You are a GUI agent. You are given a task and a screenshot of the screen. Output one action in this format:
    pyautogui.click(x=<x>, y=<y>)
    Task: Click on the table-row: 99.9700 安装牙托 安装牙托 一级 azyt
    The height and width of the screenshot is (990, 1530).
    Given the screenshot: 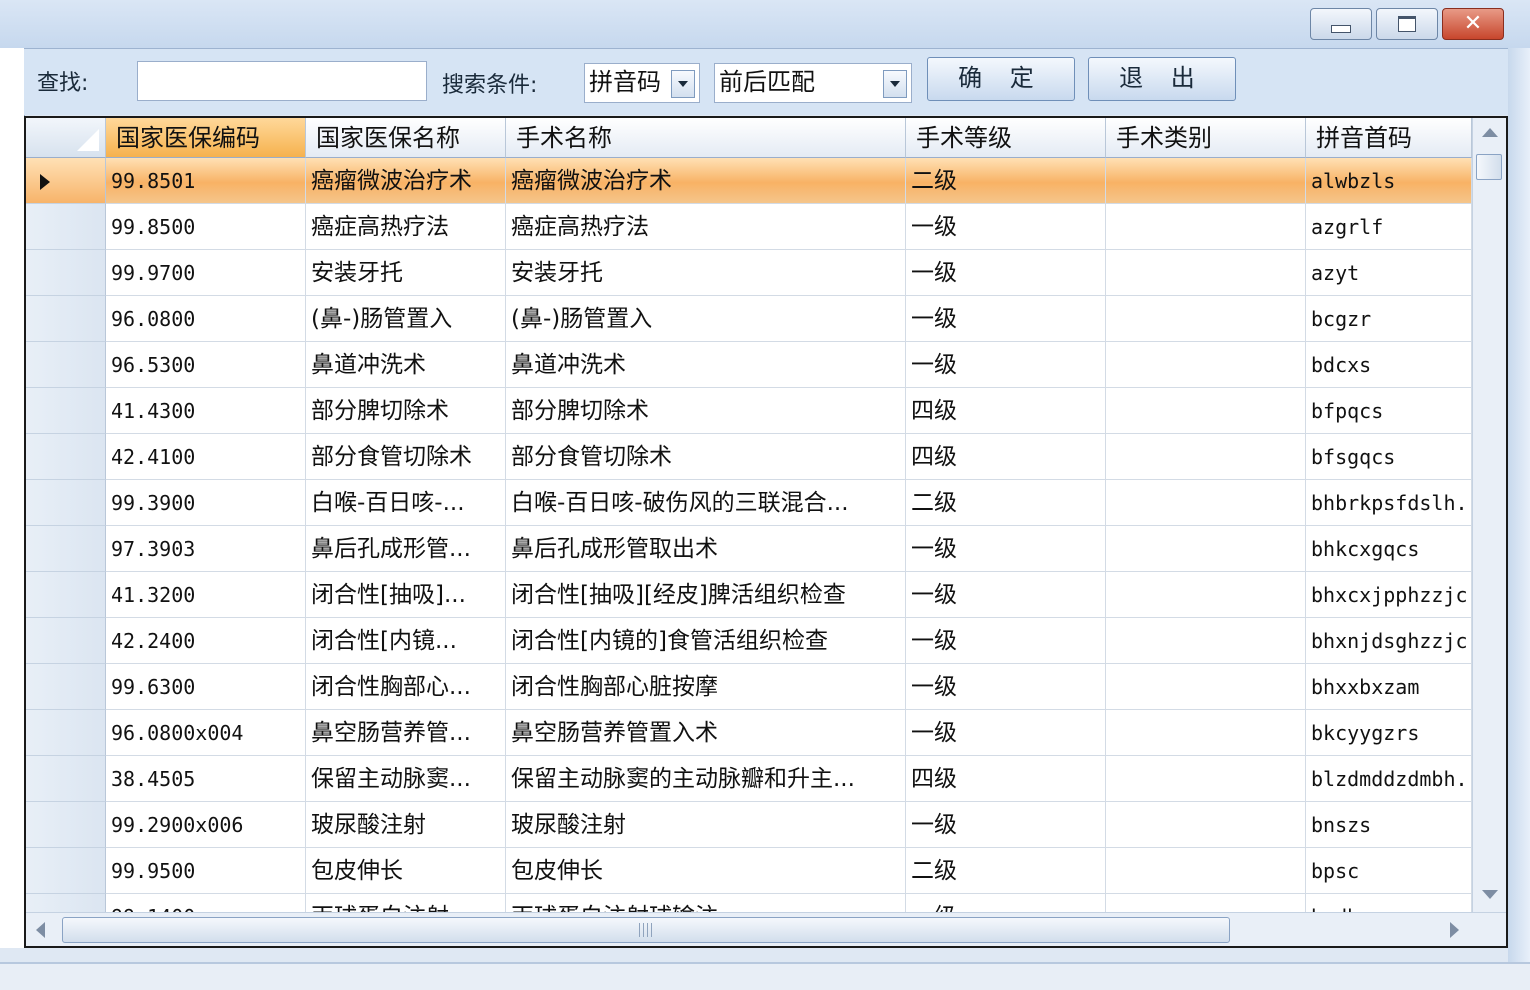 What is the action you would take?
    pyautogui.click(x=749, y=273)
    